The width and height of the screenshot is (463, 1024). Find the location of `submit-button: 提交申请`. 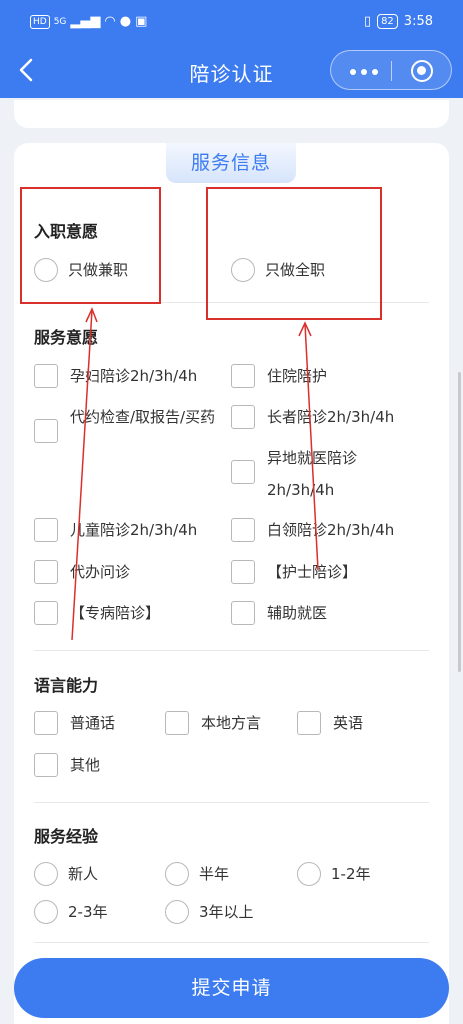

submit-button: 提交申请 is located at coordinates (231, 988).